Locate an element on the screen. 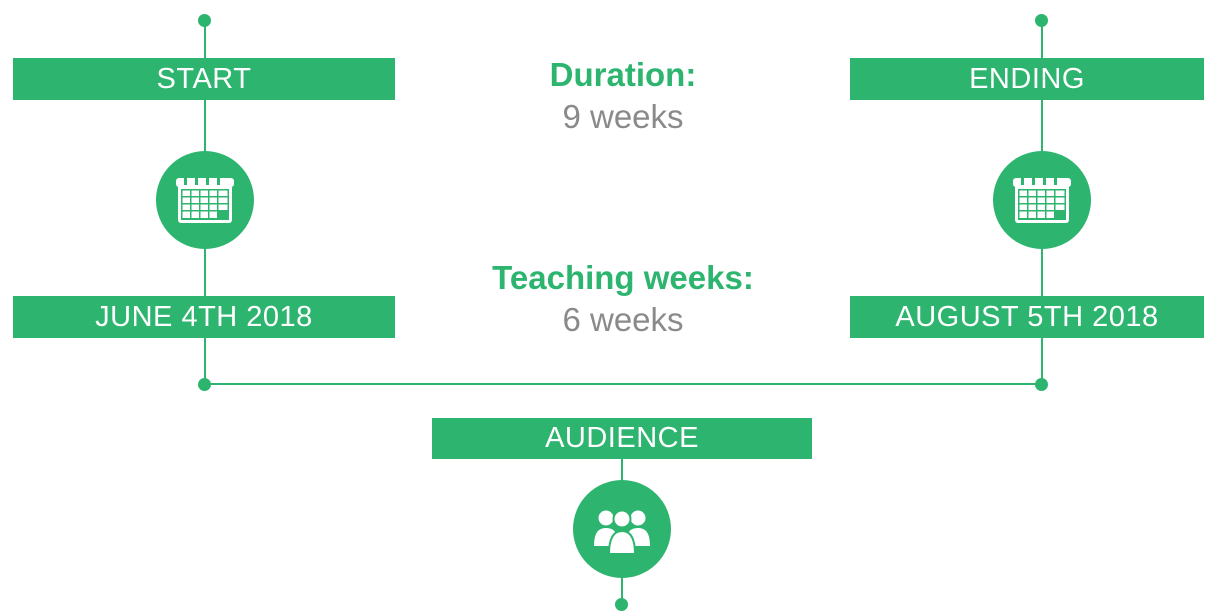  audience-label: AUDIENCE is located at coordinates (622, 438).